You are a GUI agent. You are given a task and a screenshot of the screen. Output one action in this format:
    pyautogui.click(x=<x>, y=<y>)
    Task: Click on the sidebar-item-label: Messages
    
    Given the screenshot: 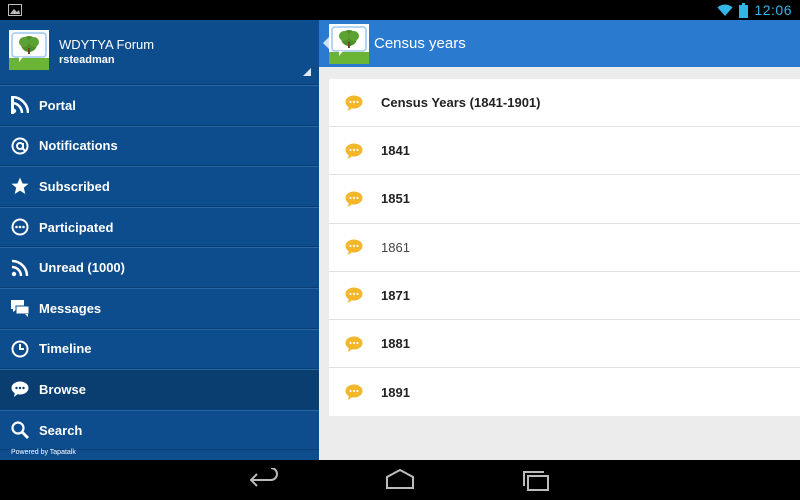 What is the action you would take?
    pyautogui.click(x=70, y=308)
    